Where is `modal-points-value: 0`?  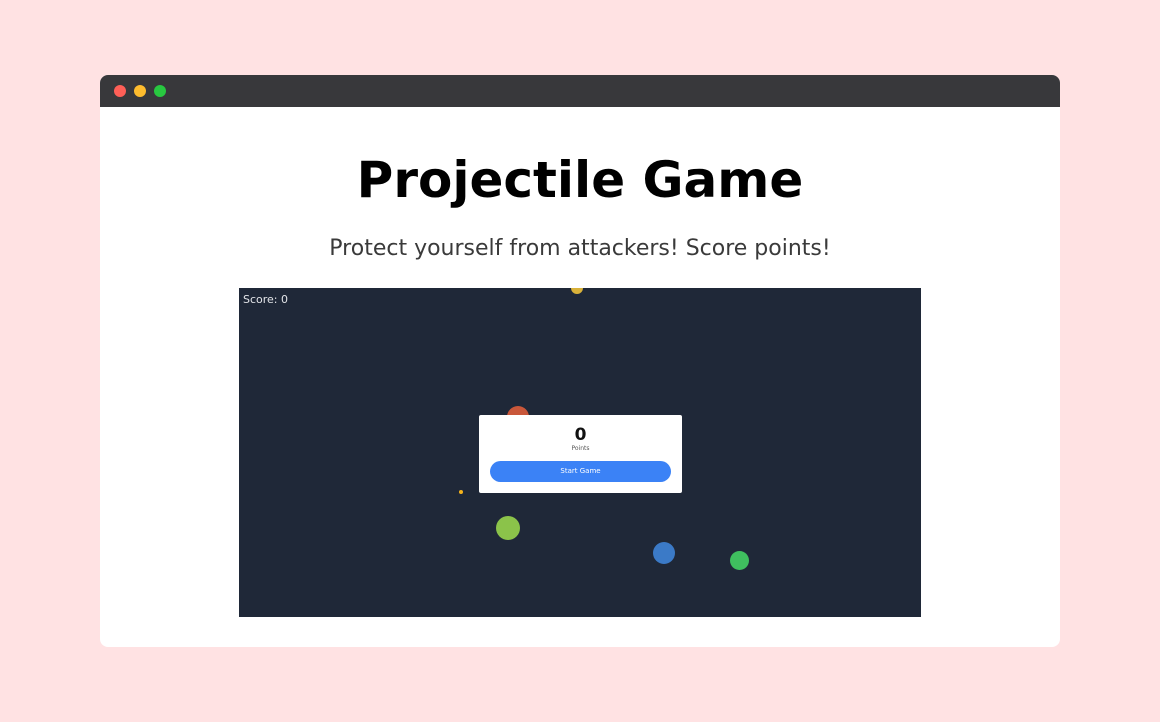
modal-points-value: 0 is located at coordinates (580, 435).